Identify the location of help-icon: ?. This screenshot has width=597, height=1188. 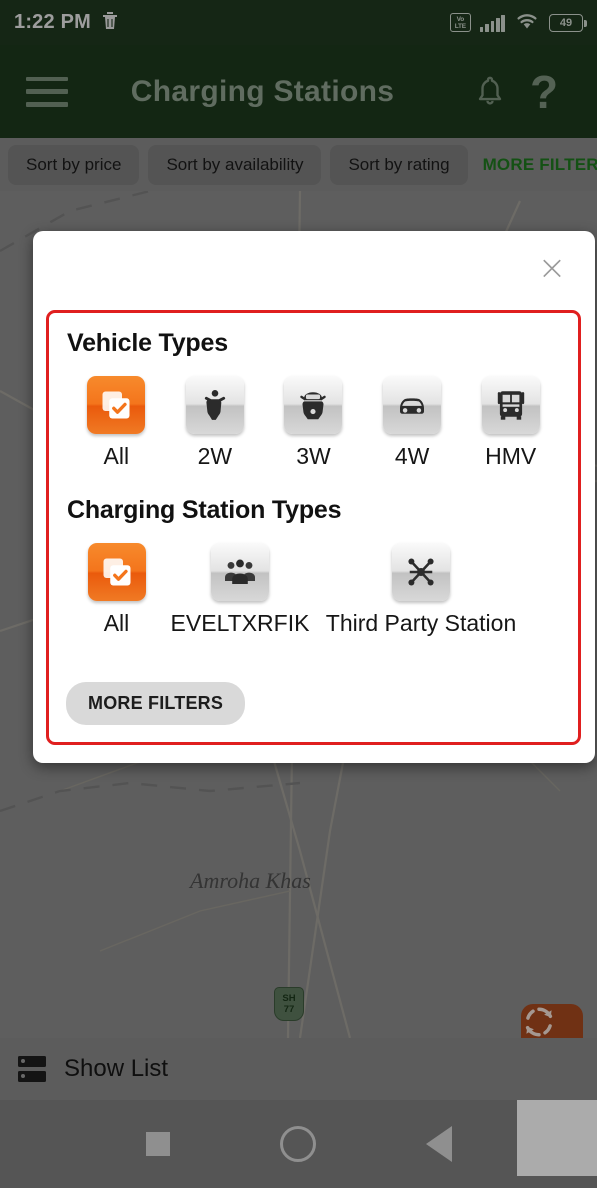
(544, 92).